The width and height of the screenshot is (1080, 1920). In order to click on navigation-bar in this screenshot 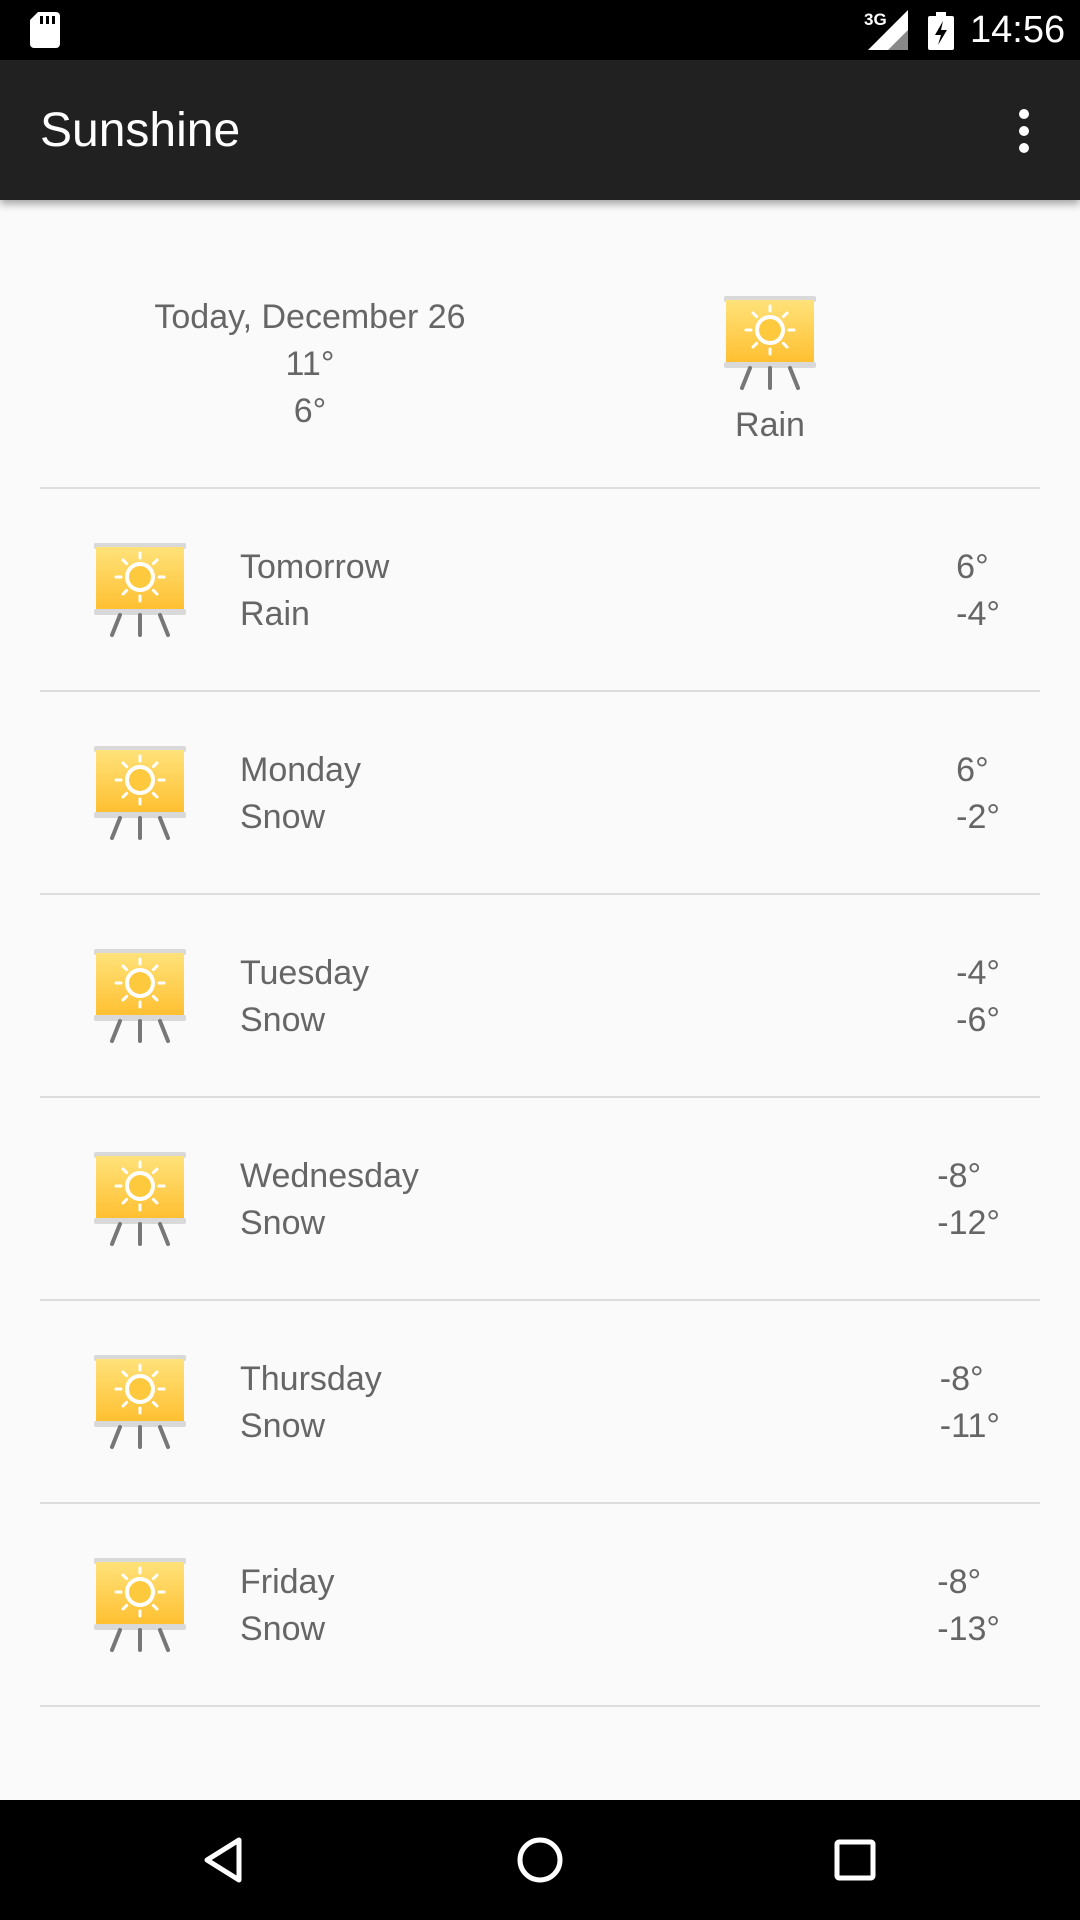, I will do `click(540, 1860)`.